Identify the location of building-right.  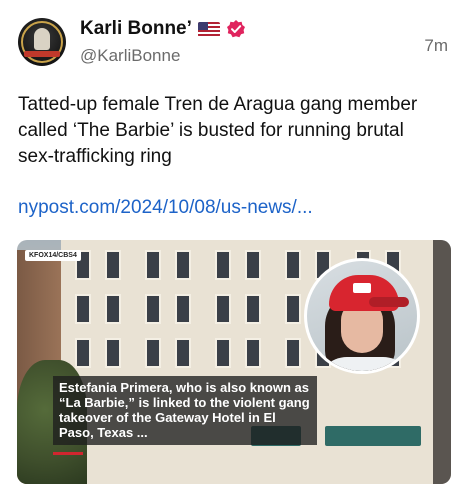
(442, 362).